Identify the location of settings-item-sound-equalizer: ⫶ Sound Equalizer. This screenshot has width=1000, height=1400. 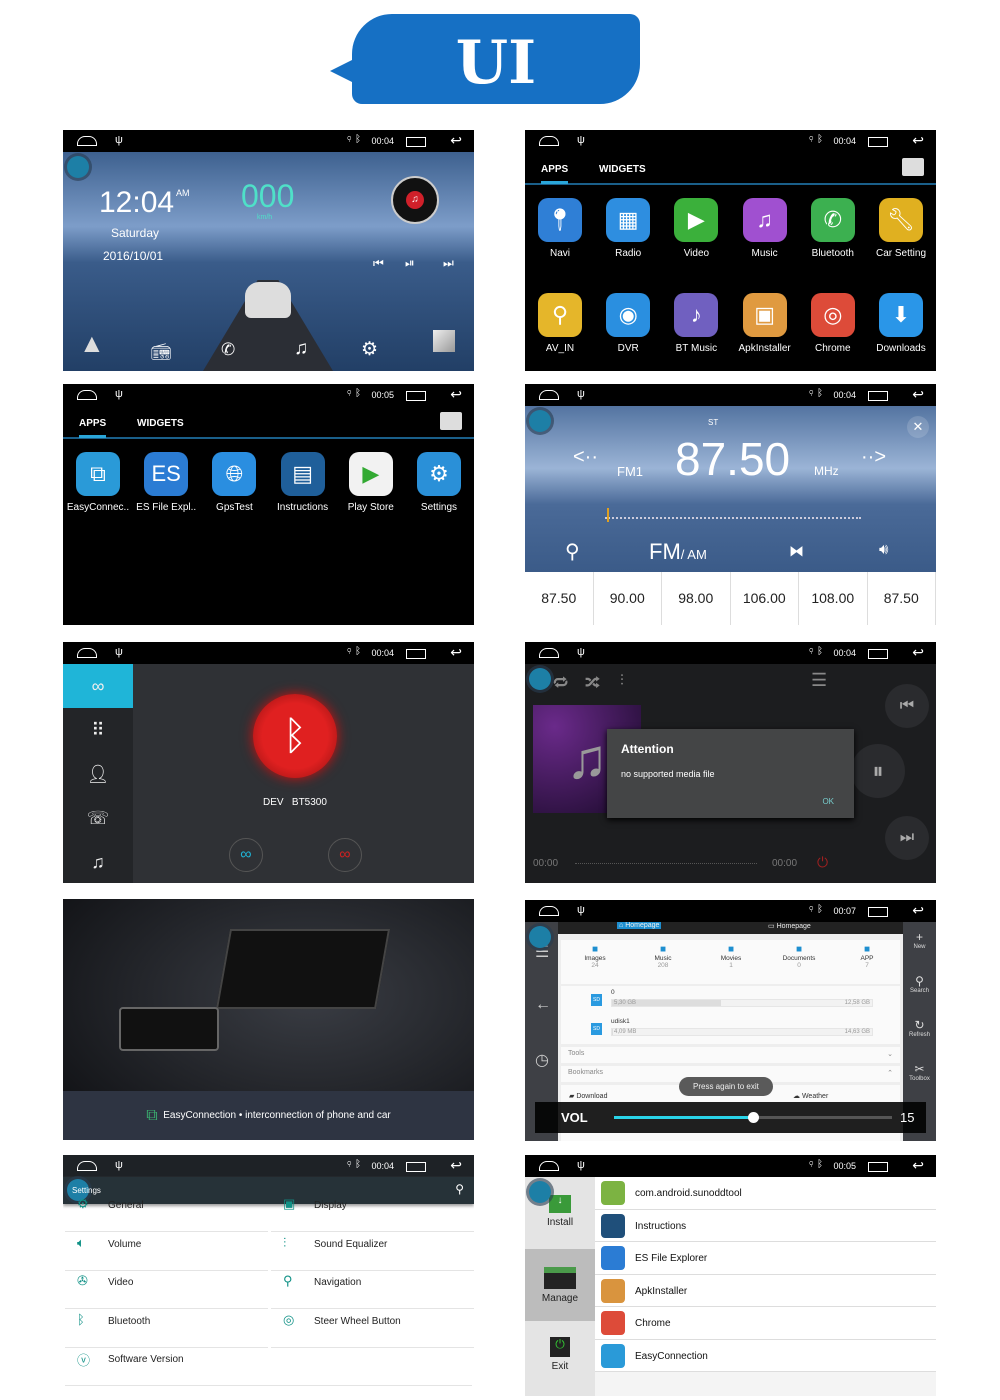
(372, 1252).